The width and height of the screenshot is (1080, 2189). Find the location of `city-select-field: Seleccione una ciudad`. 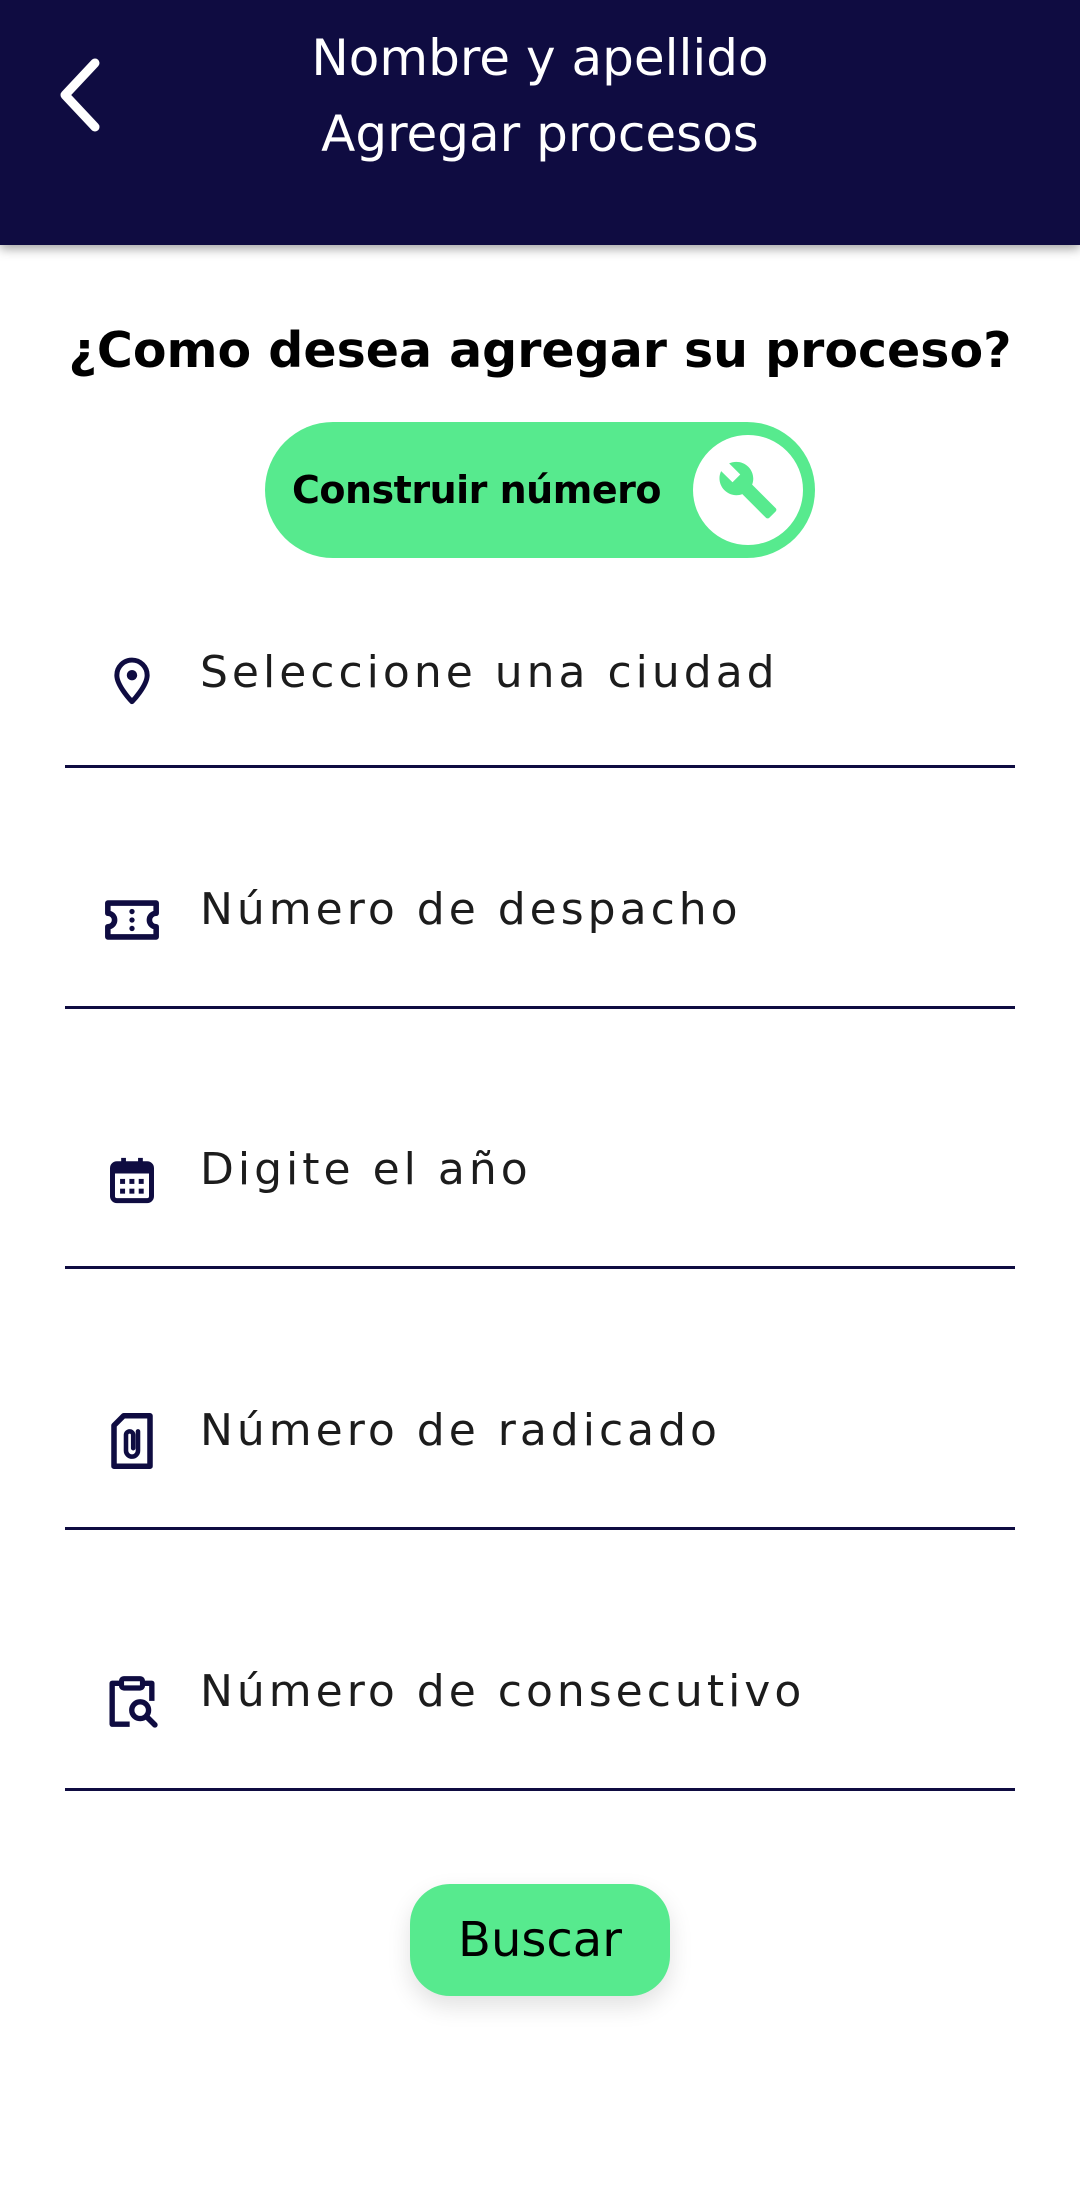

city-select-field: Seleccione una ciudad is located at coordinates (540, 686).